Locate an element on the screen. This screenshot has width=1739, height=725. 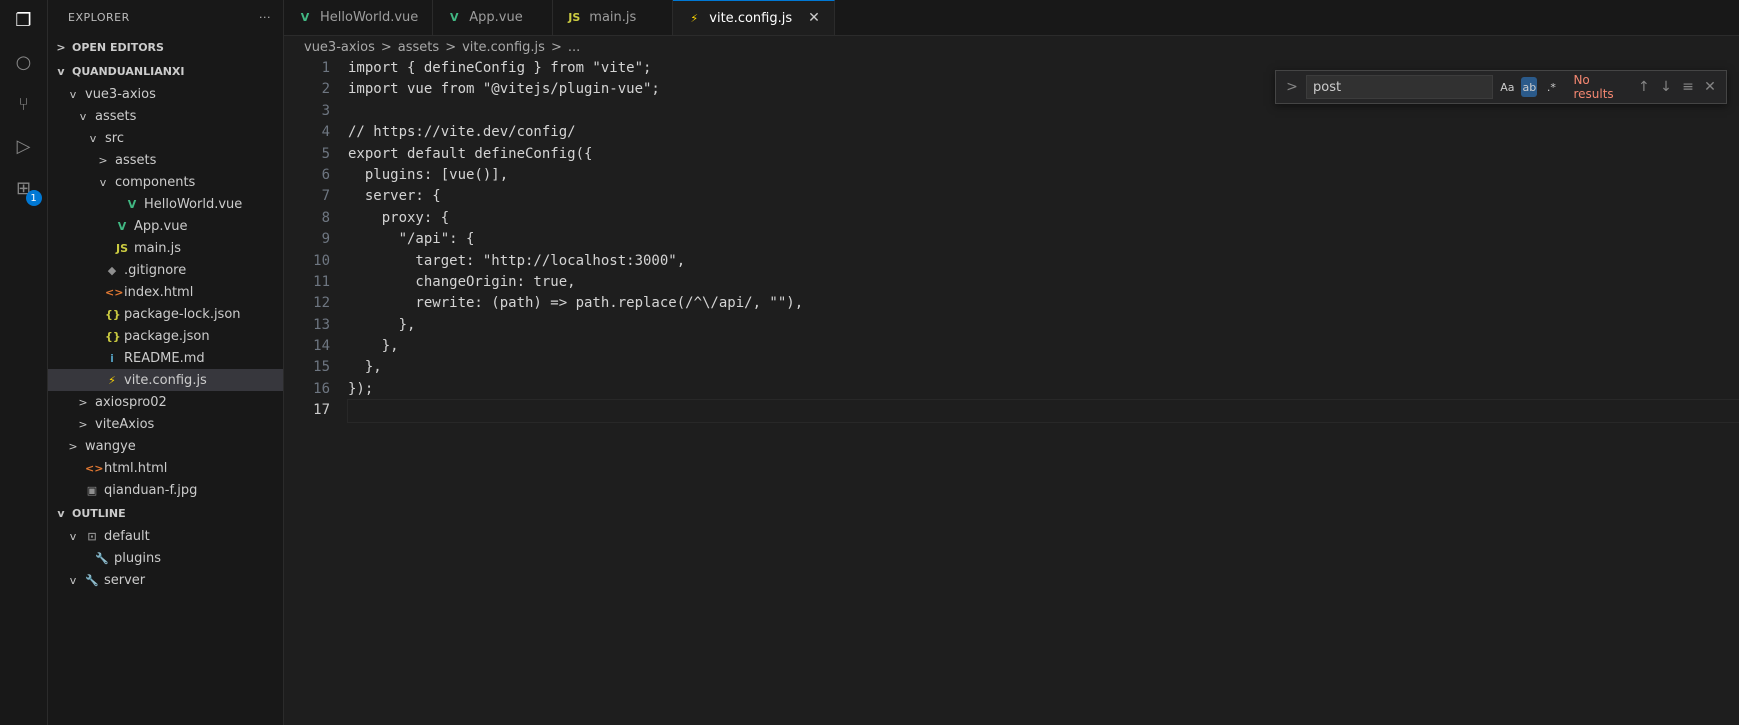
search-icon: ○ is located at coordinates (24, 62).